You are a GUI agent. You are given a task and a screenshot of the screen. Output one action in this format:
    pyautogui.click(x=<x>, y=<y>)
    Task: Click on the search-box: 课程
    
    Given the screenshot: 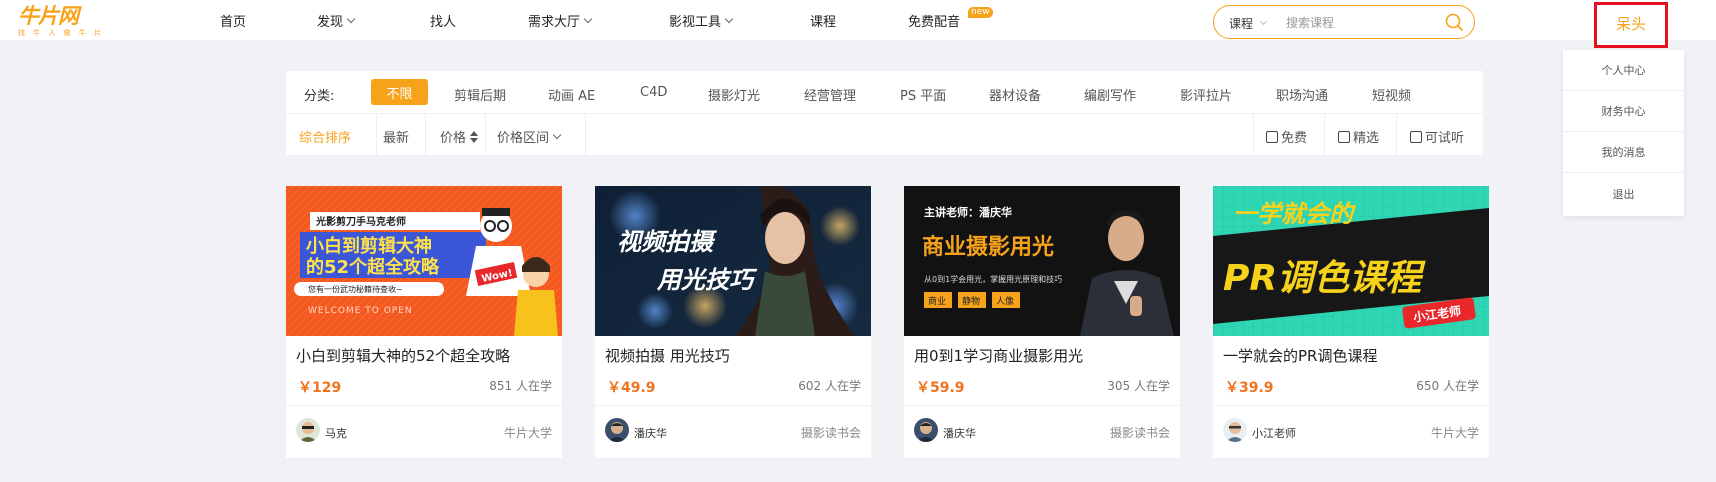 What is the action you would take?
    pyautogui.click(x=1344, y=22)
    